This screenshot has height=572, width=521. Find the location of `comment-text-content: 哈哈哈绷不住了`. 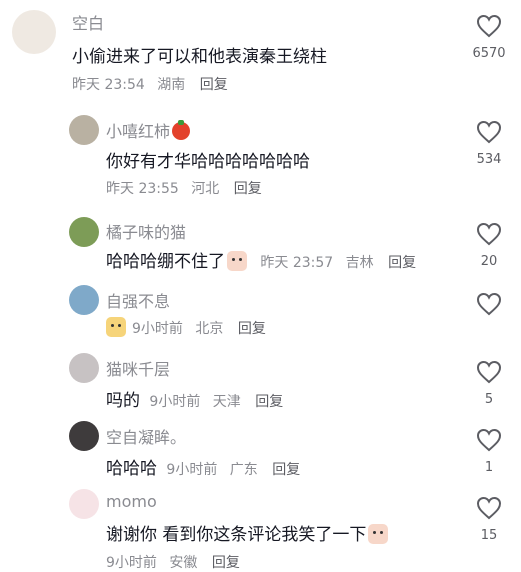

comment-text-content: 哈哈哈绷不住了 is located at coordinates (165, 262).